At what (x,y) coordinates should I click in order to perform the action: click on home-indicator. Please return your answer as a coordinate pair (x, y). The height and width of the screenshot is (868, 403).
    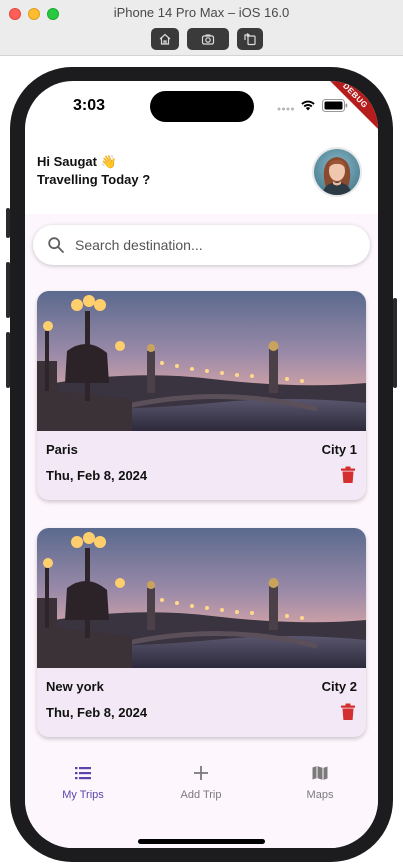
    Looking at the image, I should click on (201, 841).